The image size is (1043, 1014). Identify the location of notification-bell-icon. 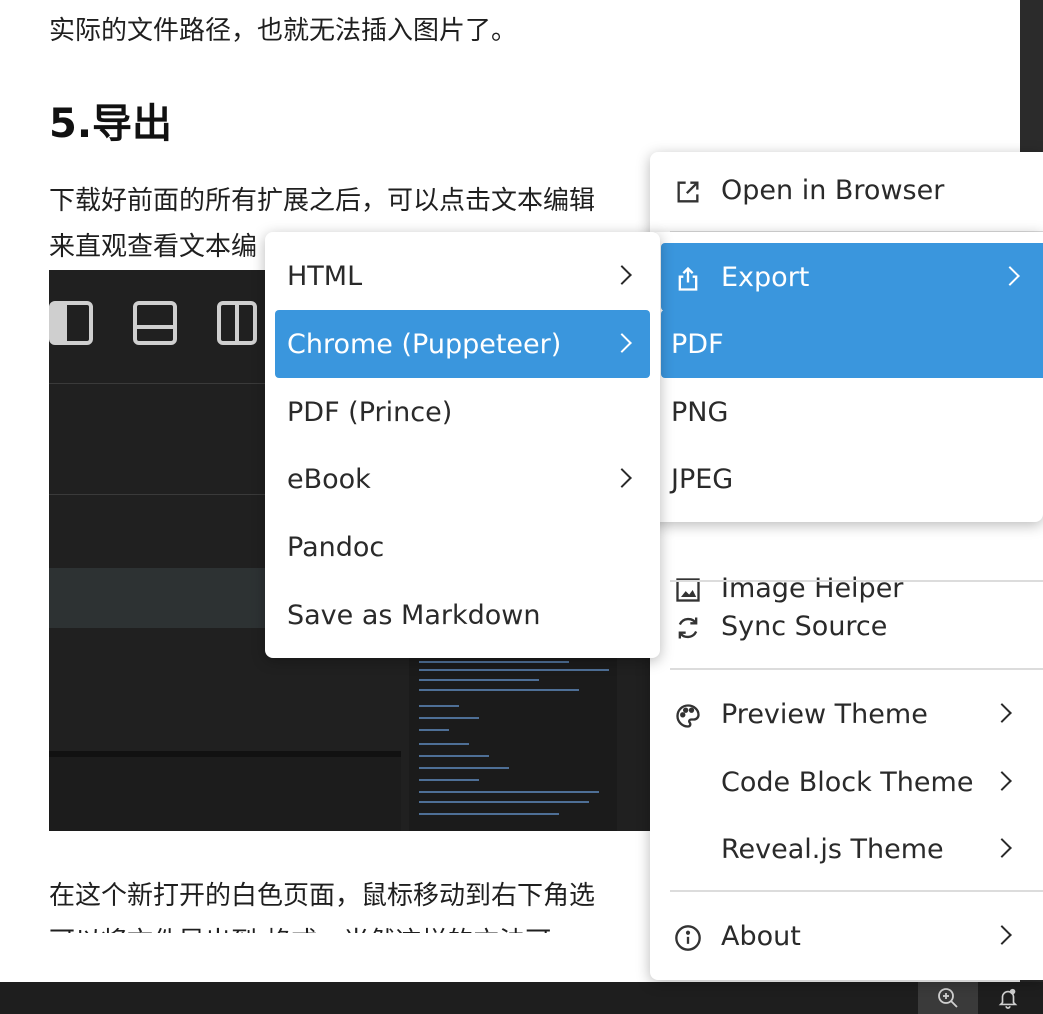
(1008, 998).